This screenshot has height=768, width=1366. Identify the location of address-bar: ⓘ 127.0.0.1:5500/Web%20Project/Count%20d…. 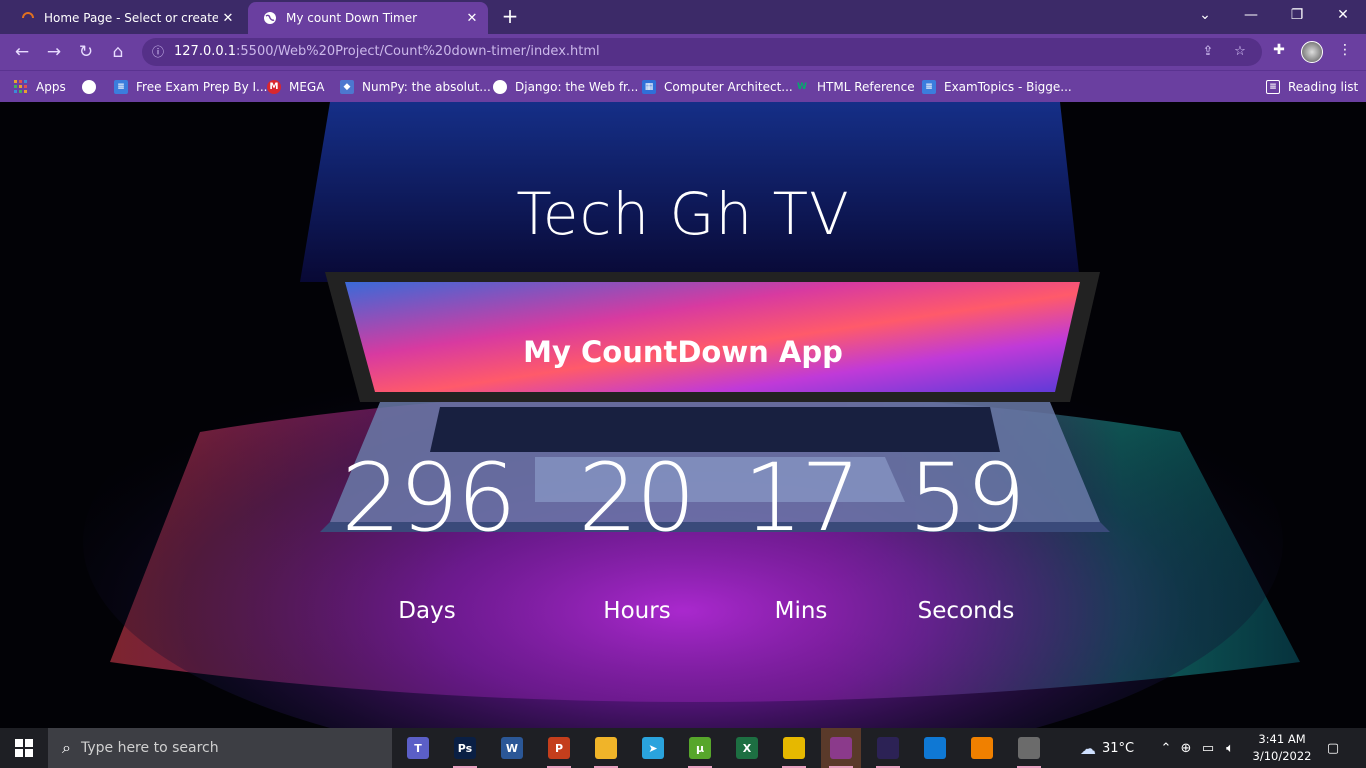
(702, 52).